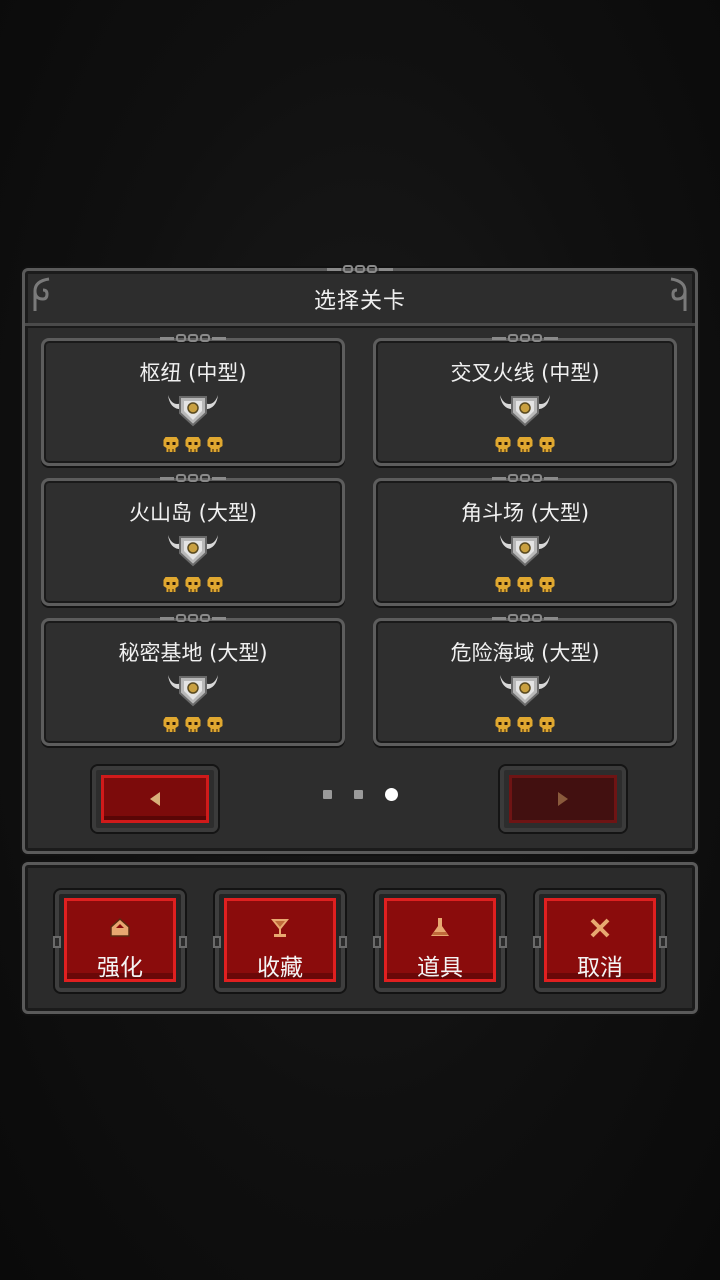 The image size is (720, 1280). What do you see at coordinates (193, 653) in the screenshot?
I see `level-name: 秘密基地 (大型)` at bounding box center [193, 653].